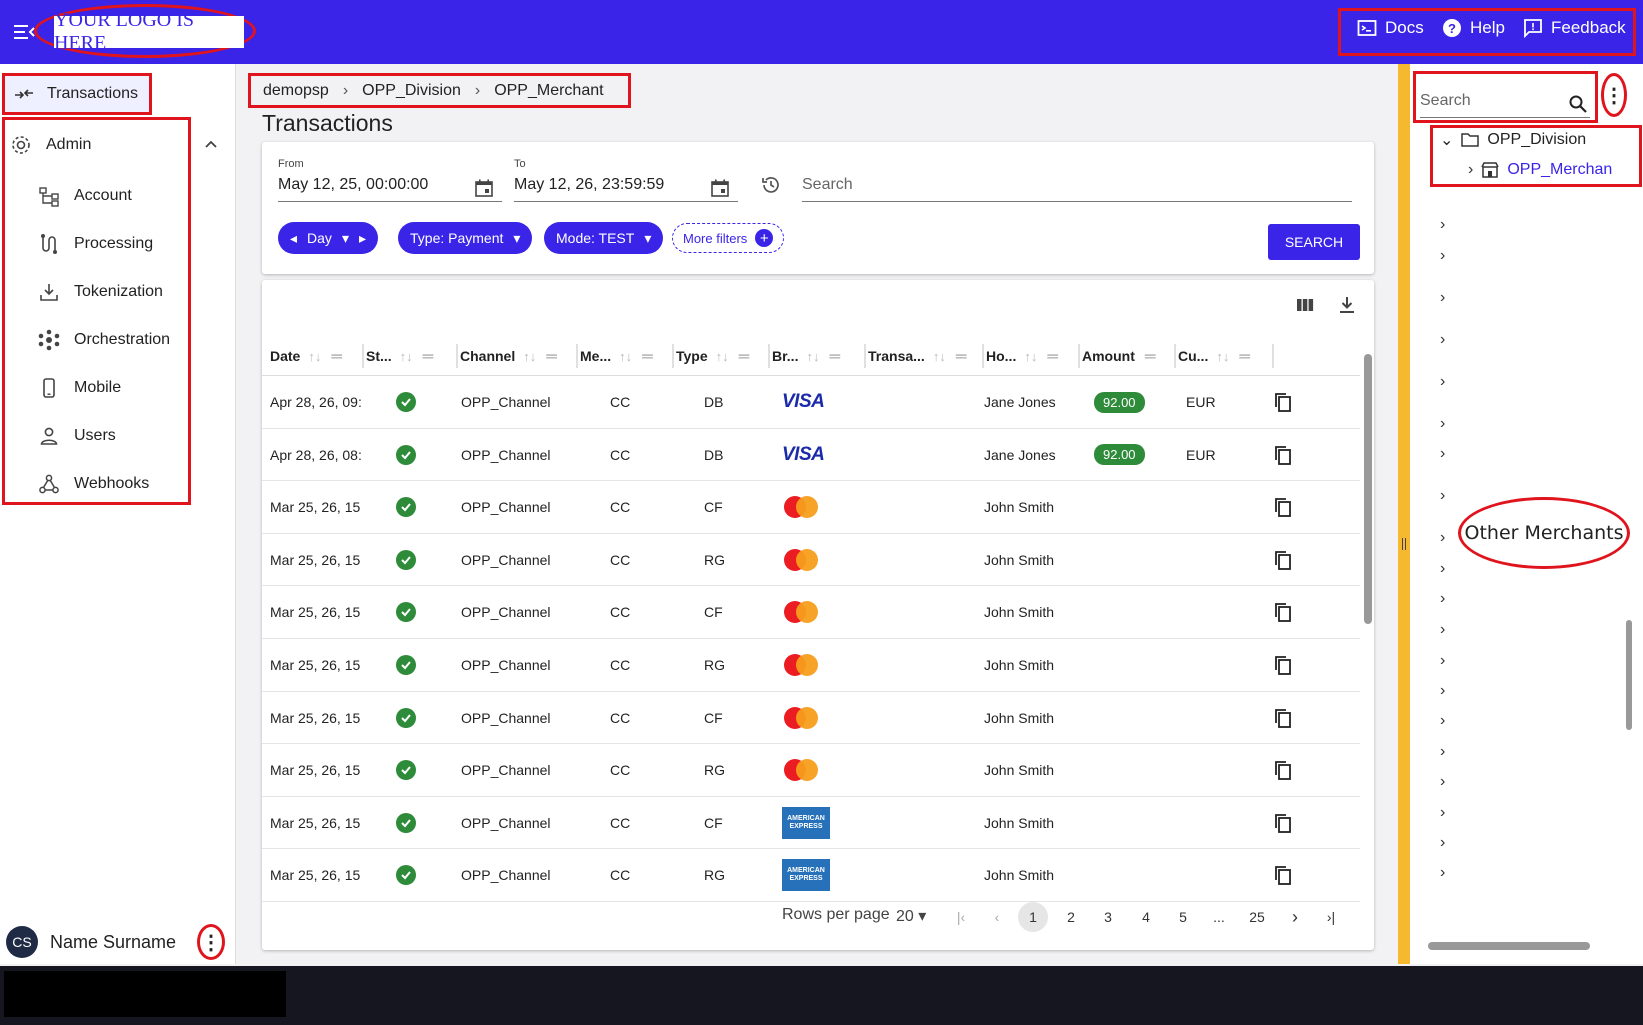  What do you see at coordinates (1077, 187) in the screenshot?
I see `transaction-search-input: Search` at bounding box center [1077, 187].